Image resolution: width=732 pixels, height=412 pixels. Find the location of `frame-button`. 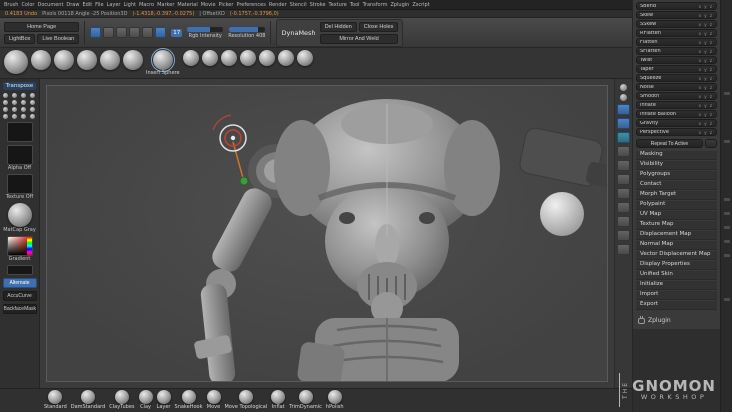

frame-button is located at coordinates (623, 109).